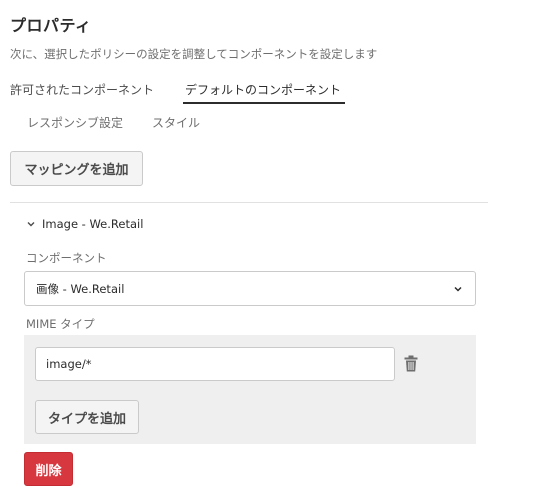  I want to click on mapping-accordion-header: Image - We.Retail, so click(84, 224).